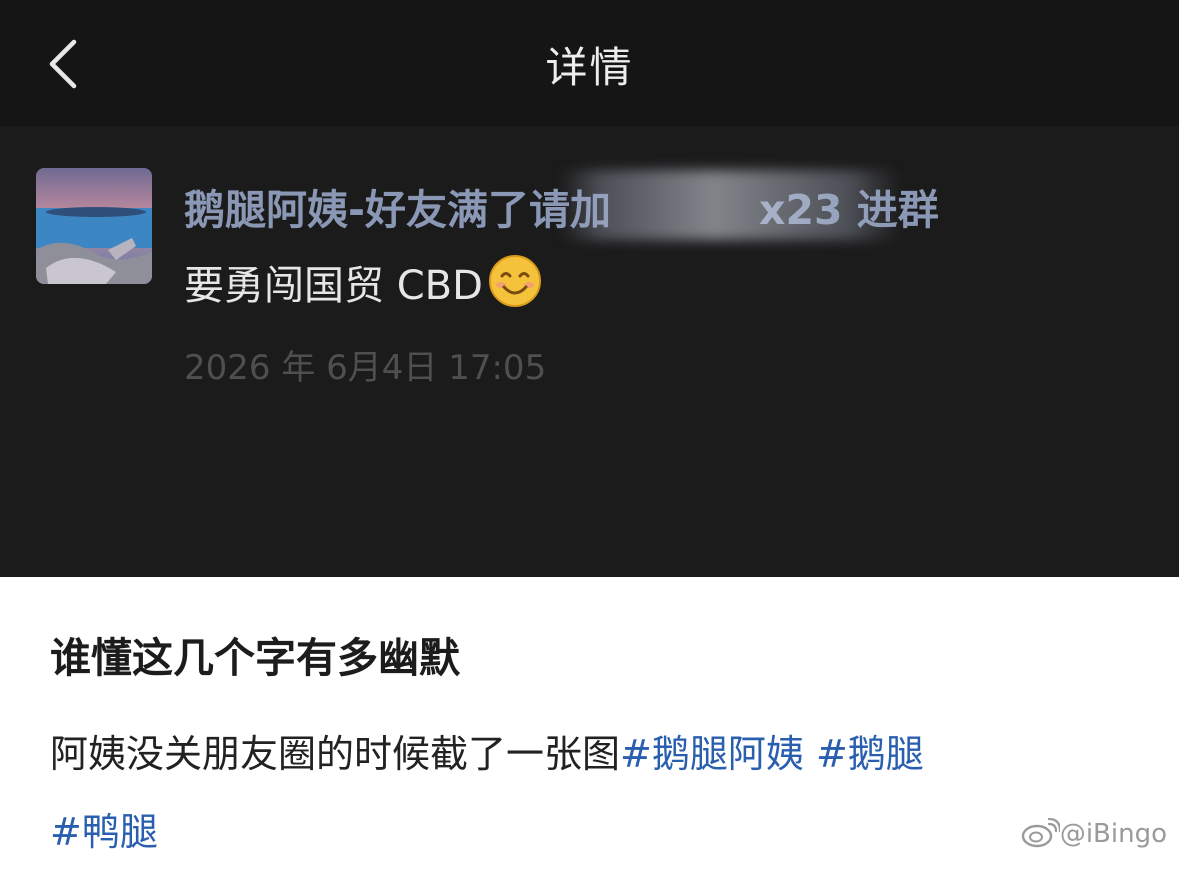 Image resolution: width=1179 pixels, height=871 pixels. I want to click on redaction-blur, so click(730, 205).